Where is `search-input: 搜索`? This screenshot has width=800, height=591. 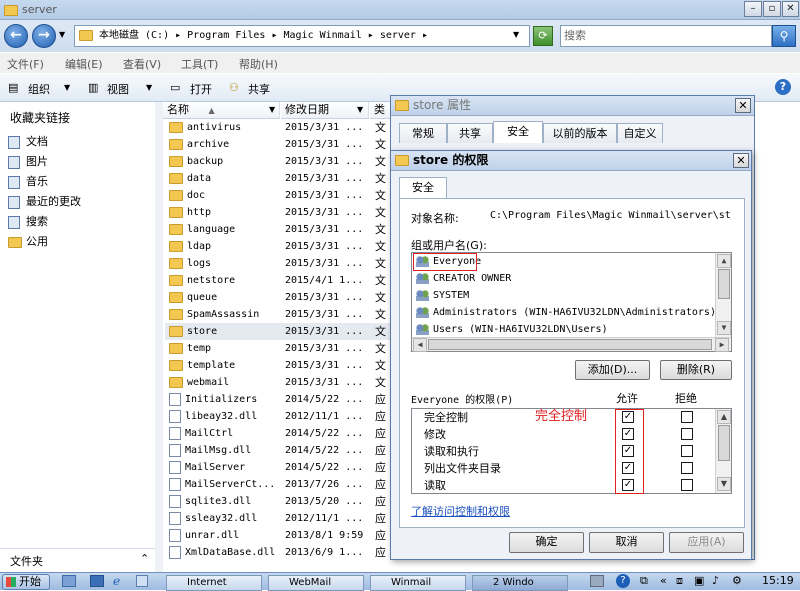
search-input: 搜索 is located at coordinates (666, 36).